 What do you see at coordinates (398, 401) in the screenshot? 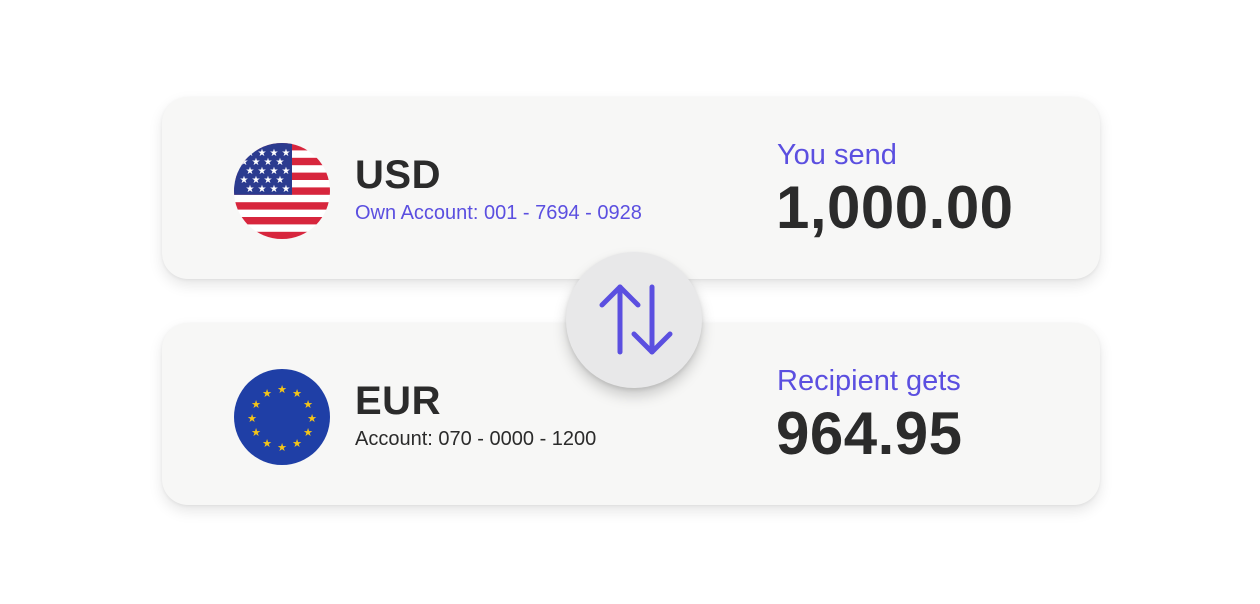
I see `receive-currency-code: EUR` at bounding box center [398, 401].